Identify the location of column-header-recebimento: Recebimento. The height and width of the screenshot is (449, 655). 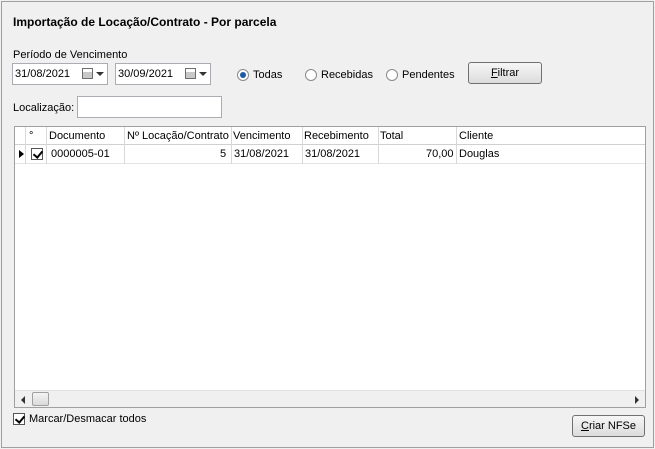
(336, 136).